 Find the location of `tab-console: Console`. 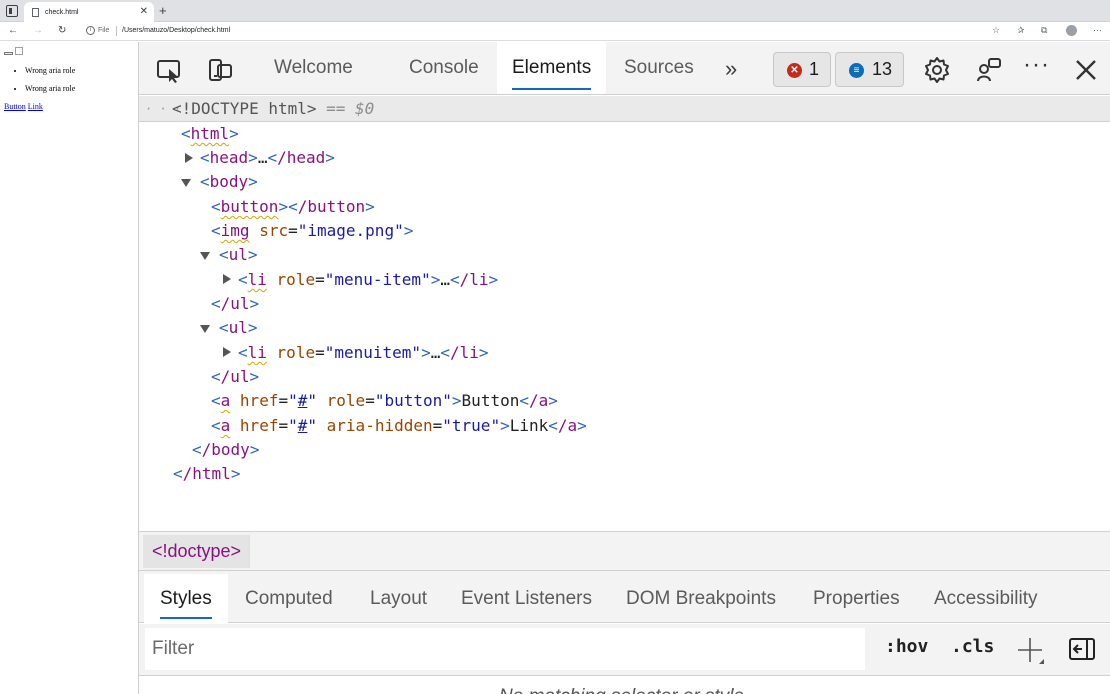

tab-console: Console is located at coordinates (444, 68).